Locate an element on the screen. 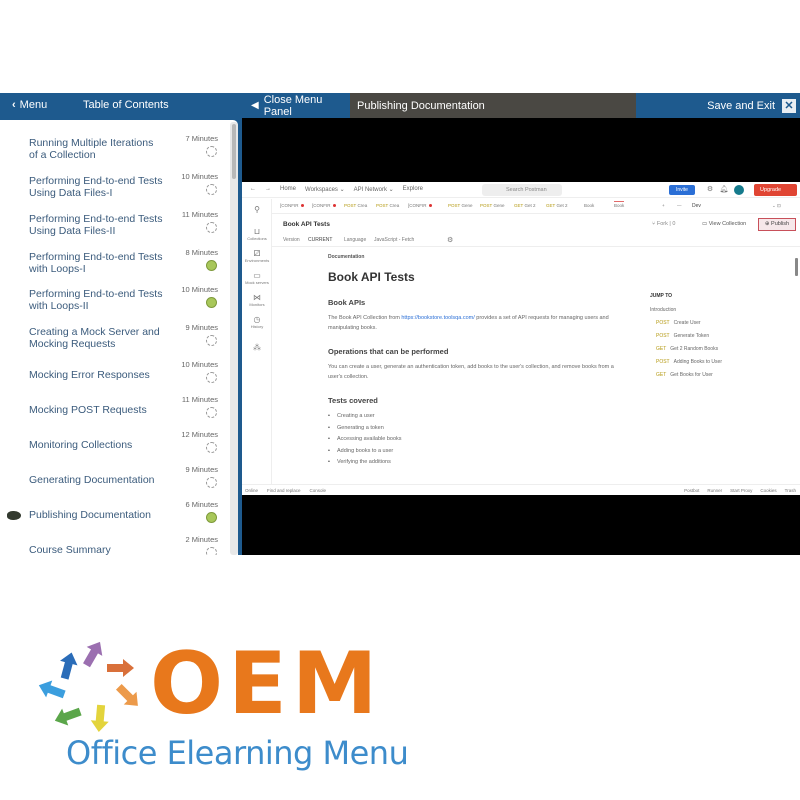 This screenshot has height=800, width=800. menu-button-label: Menu is located at coordinates (33, 105).